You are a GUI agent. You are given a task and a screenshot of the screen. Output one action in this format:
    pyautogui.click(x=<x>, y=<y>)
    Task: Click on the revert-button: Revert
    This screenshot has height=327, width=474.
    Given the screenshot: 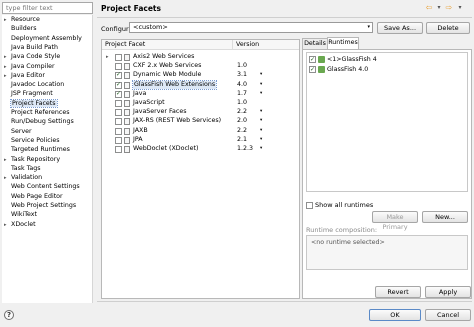 What is the action you would take?
    pyautogui.click(x=398, y=292)
    